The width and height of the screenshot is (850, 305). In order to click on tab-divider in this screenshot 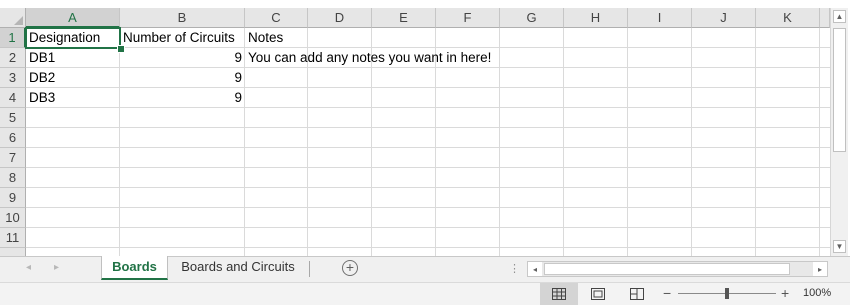, I will do `click(309, 269)`.